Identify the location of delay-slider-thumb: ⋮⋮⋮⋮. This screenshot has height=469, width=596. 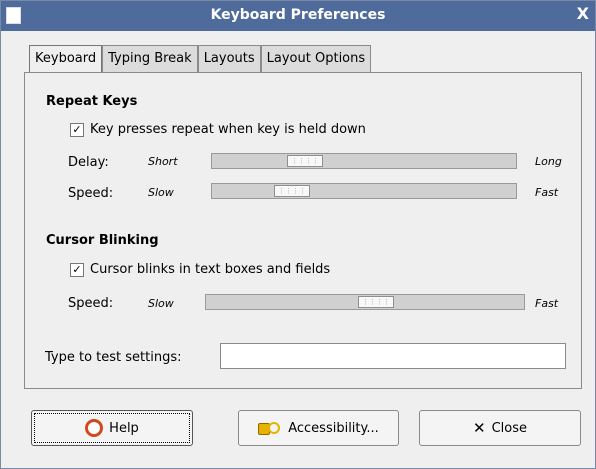
(305, 161).